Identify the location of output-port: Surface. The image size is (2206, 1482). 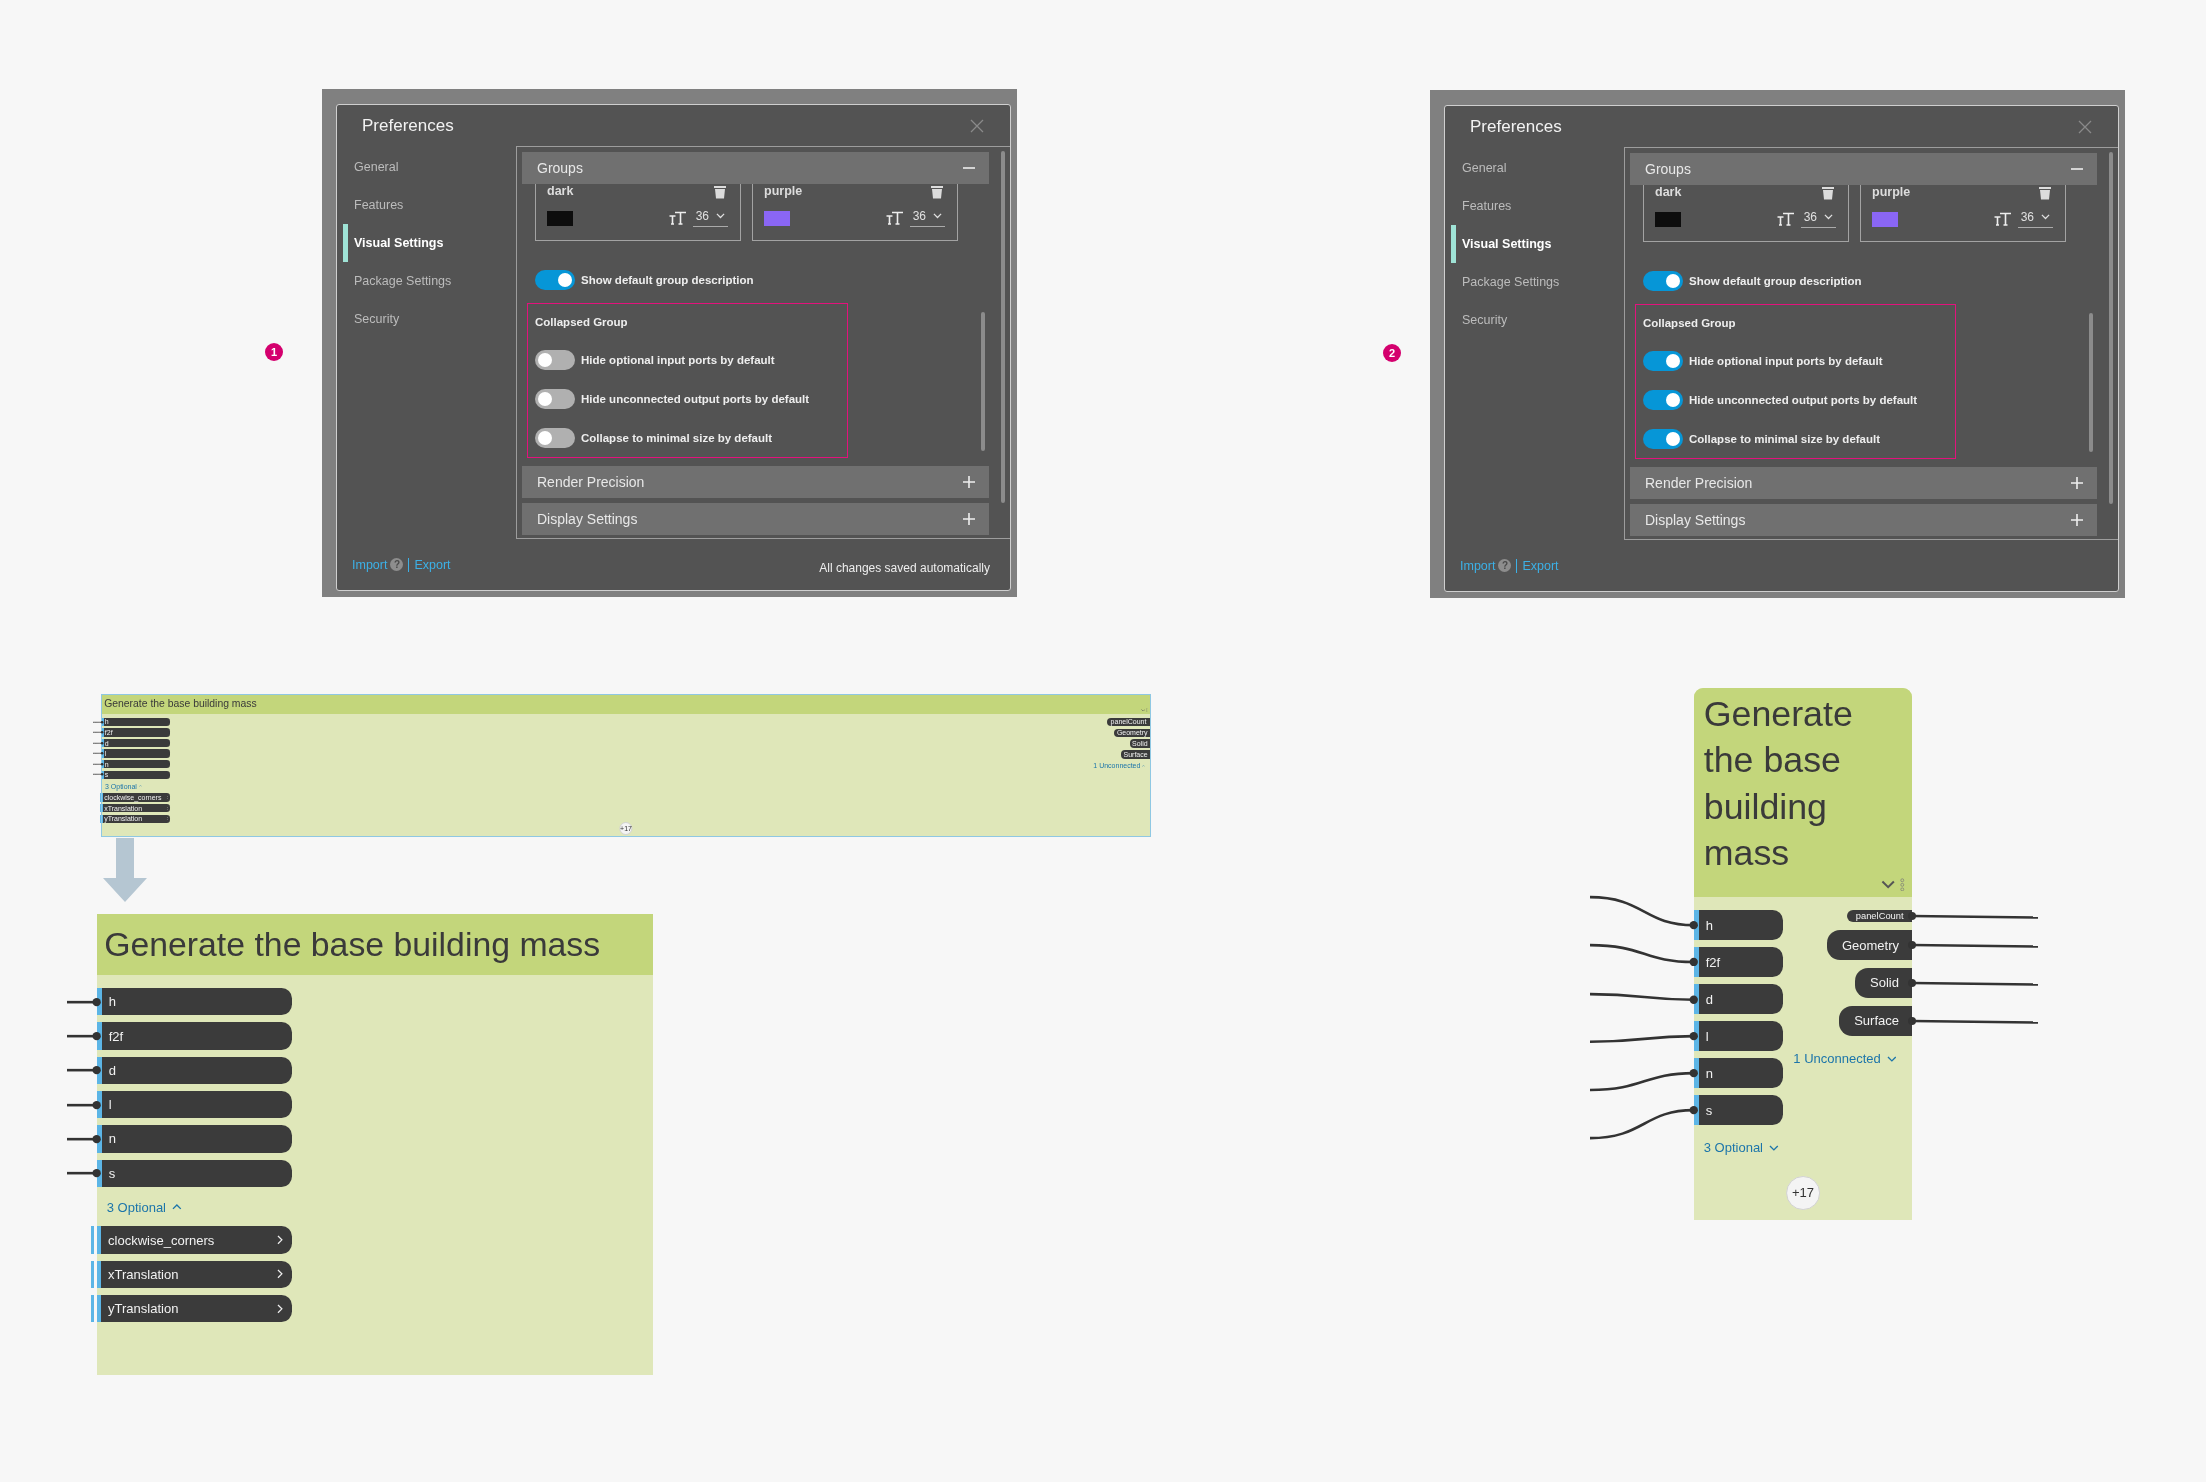
(1875, 1020).